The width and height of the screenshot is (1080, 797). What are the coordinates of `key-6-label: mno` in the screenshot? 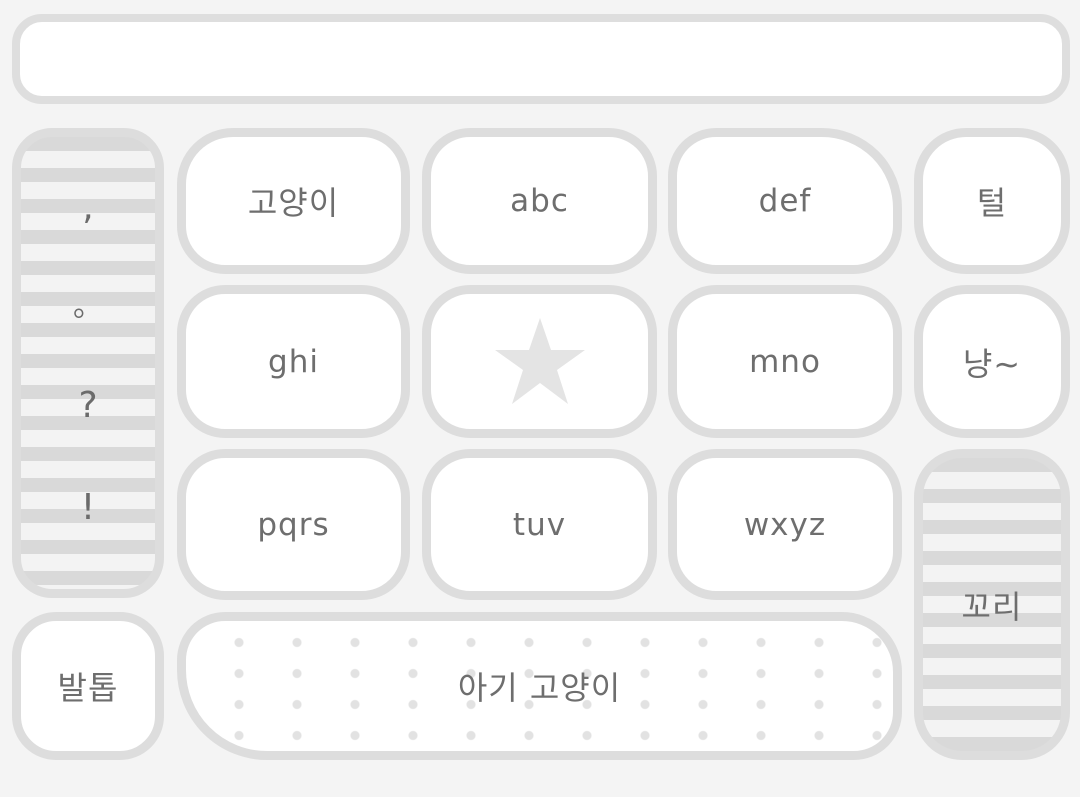 It's located at (785, 361).